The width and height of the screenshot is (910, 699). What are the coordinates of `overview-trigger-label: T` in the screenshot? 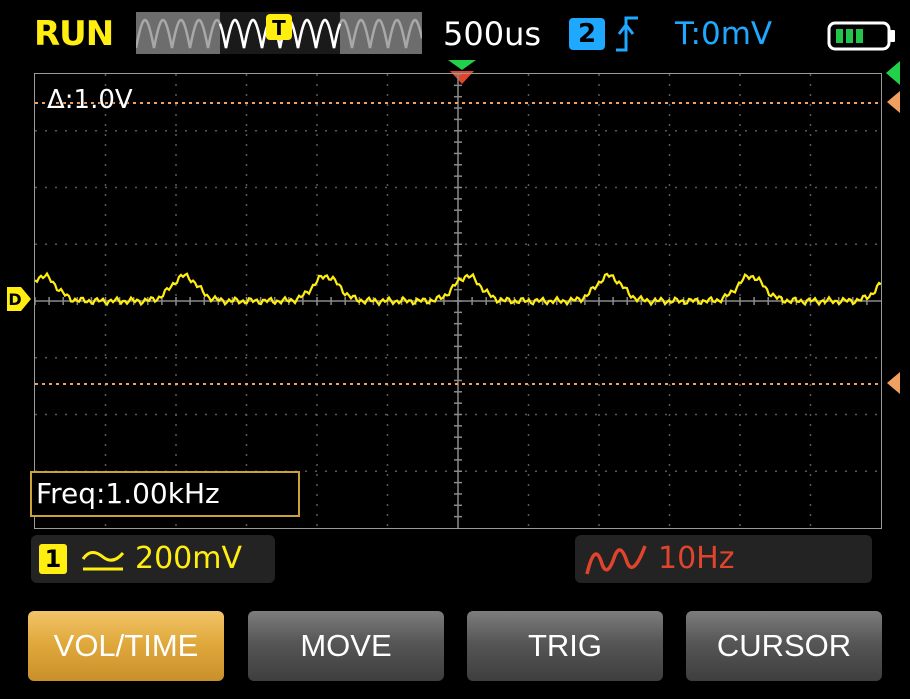 It's located at (279, 28).